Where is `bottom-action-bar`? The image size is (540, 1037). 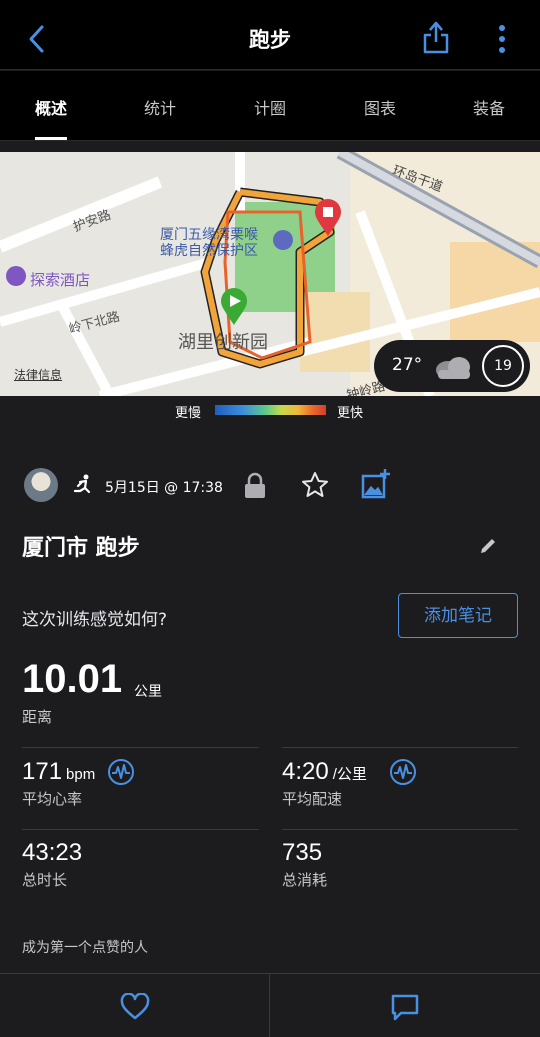 bottom-action-bar is located at coordinates (270, 1005).